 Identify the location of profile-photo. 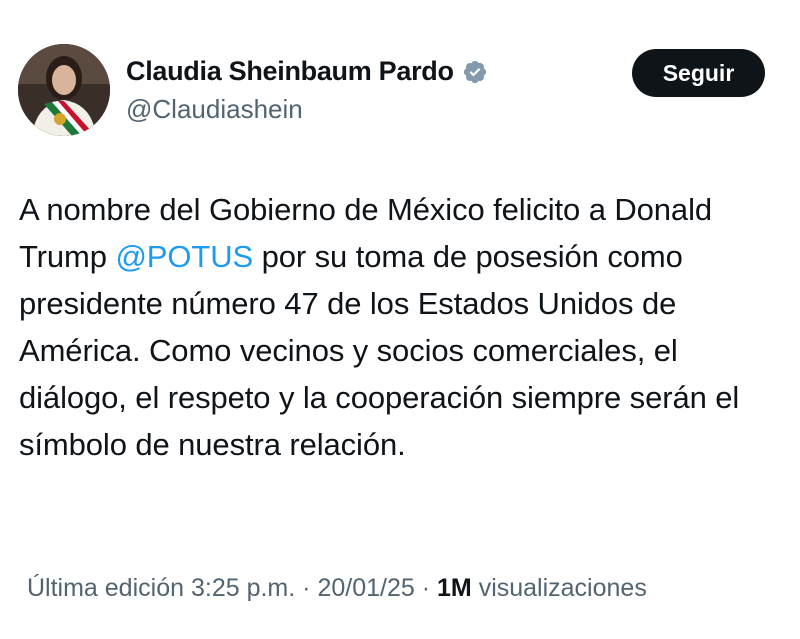
(64, 90).